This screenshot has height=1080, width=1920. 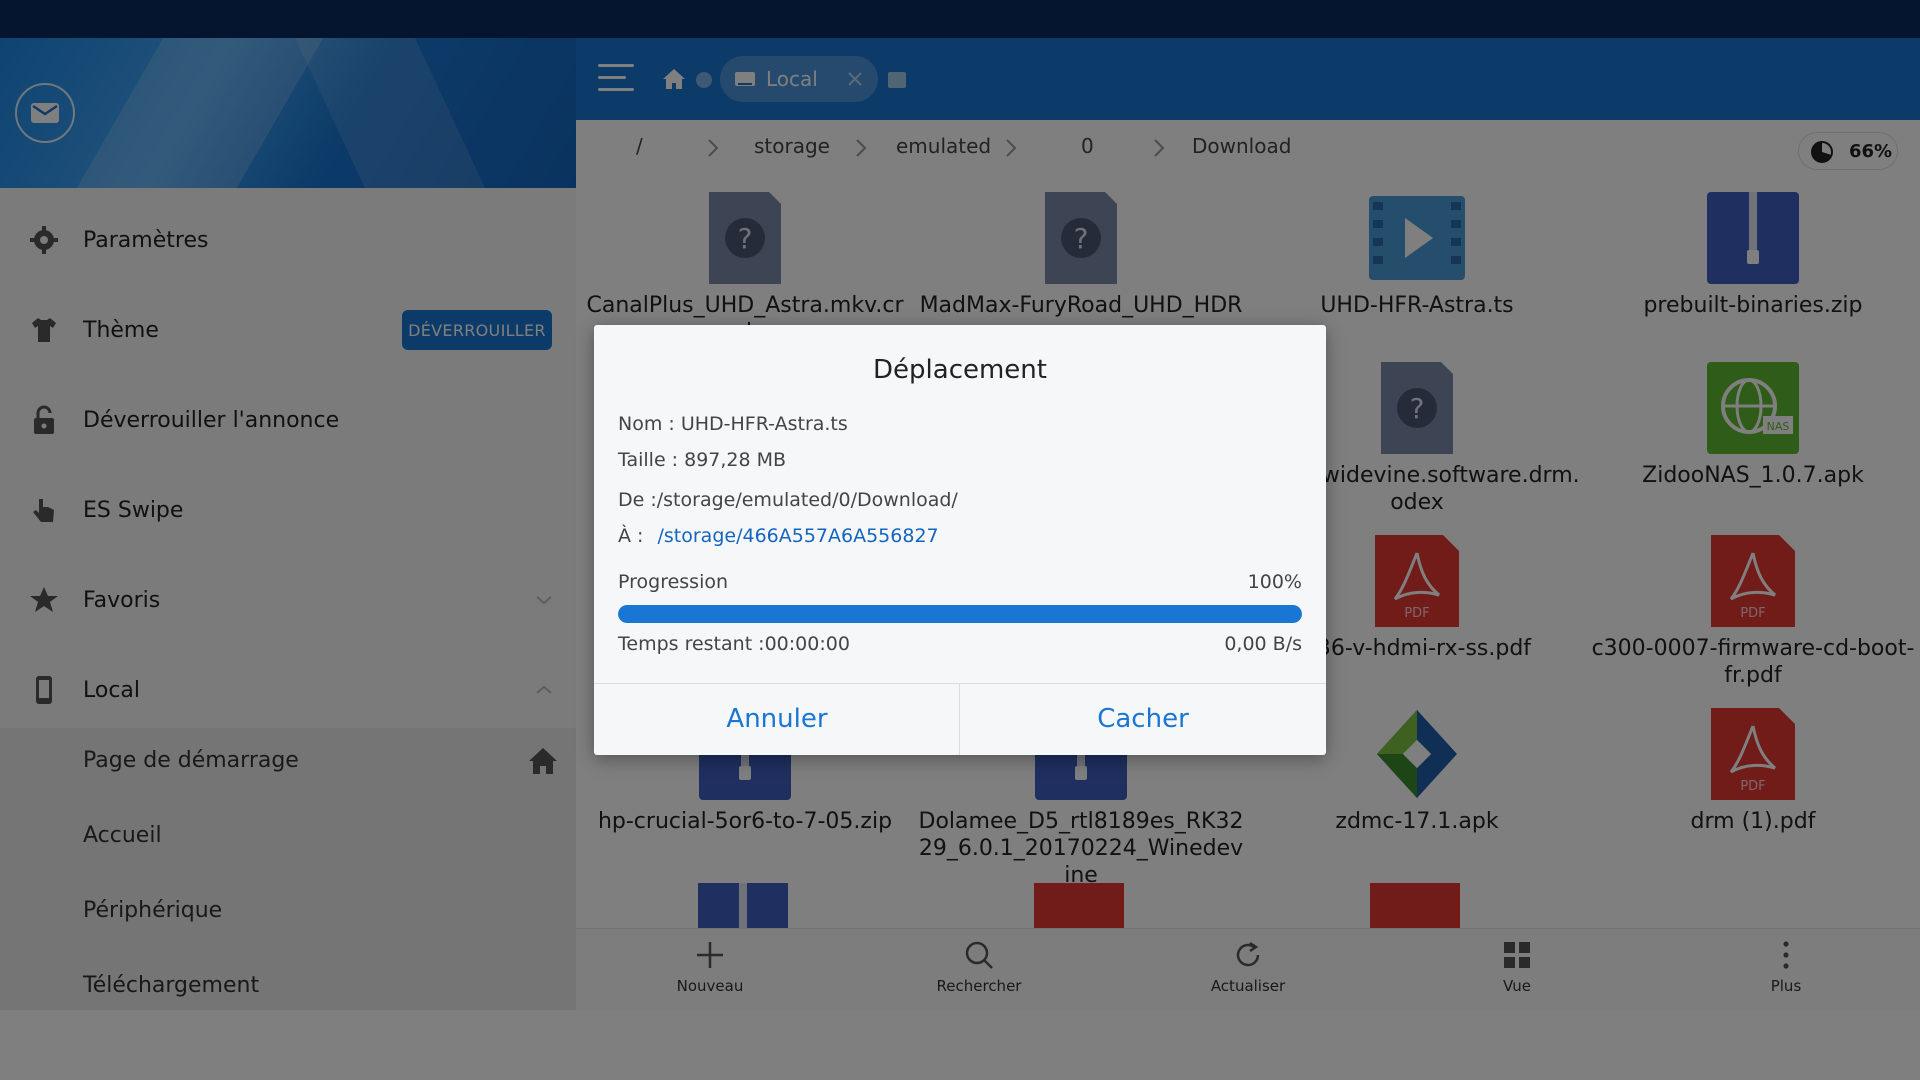 What do you see at coordinates (631, 536) in the screenshot?
I see `destination-label: À :` at bounding box center [631, 536].